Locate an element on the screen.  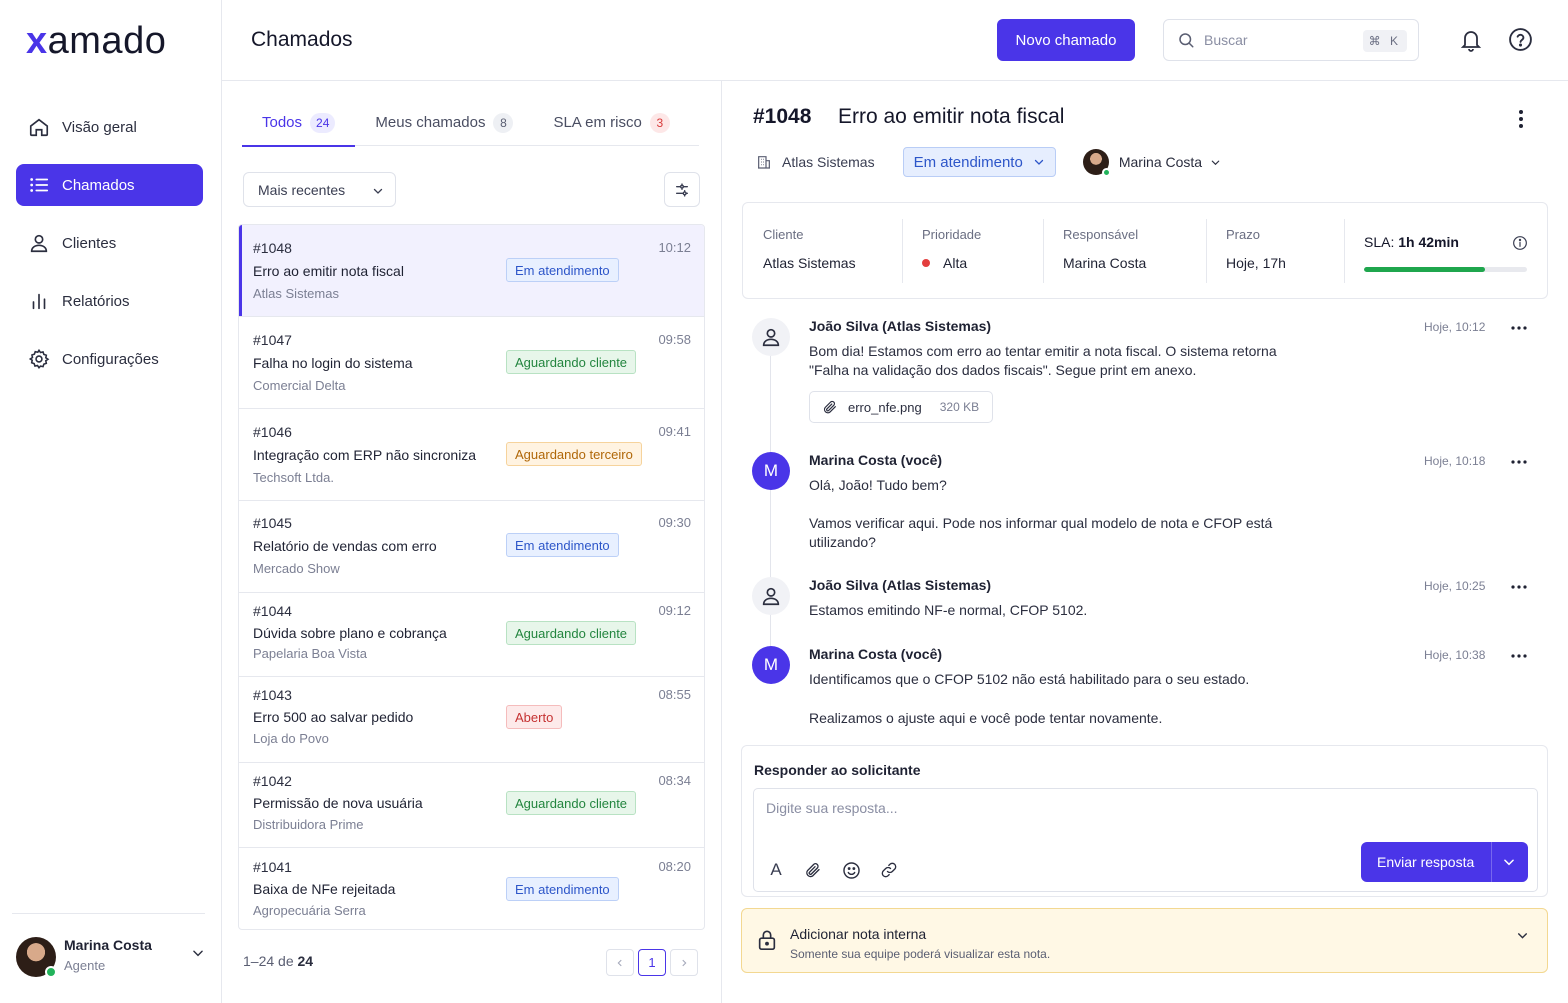
sla-progress-fill is located at coordinates (1424, 269).